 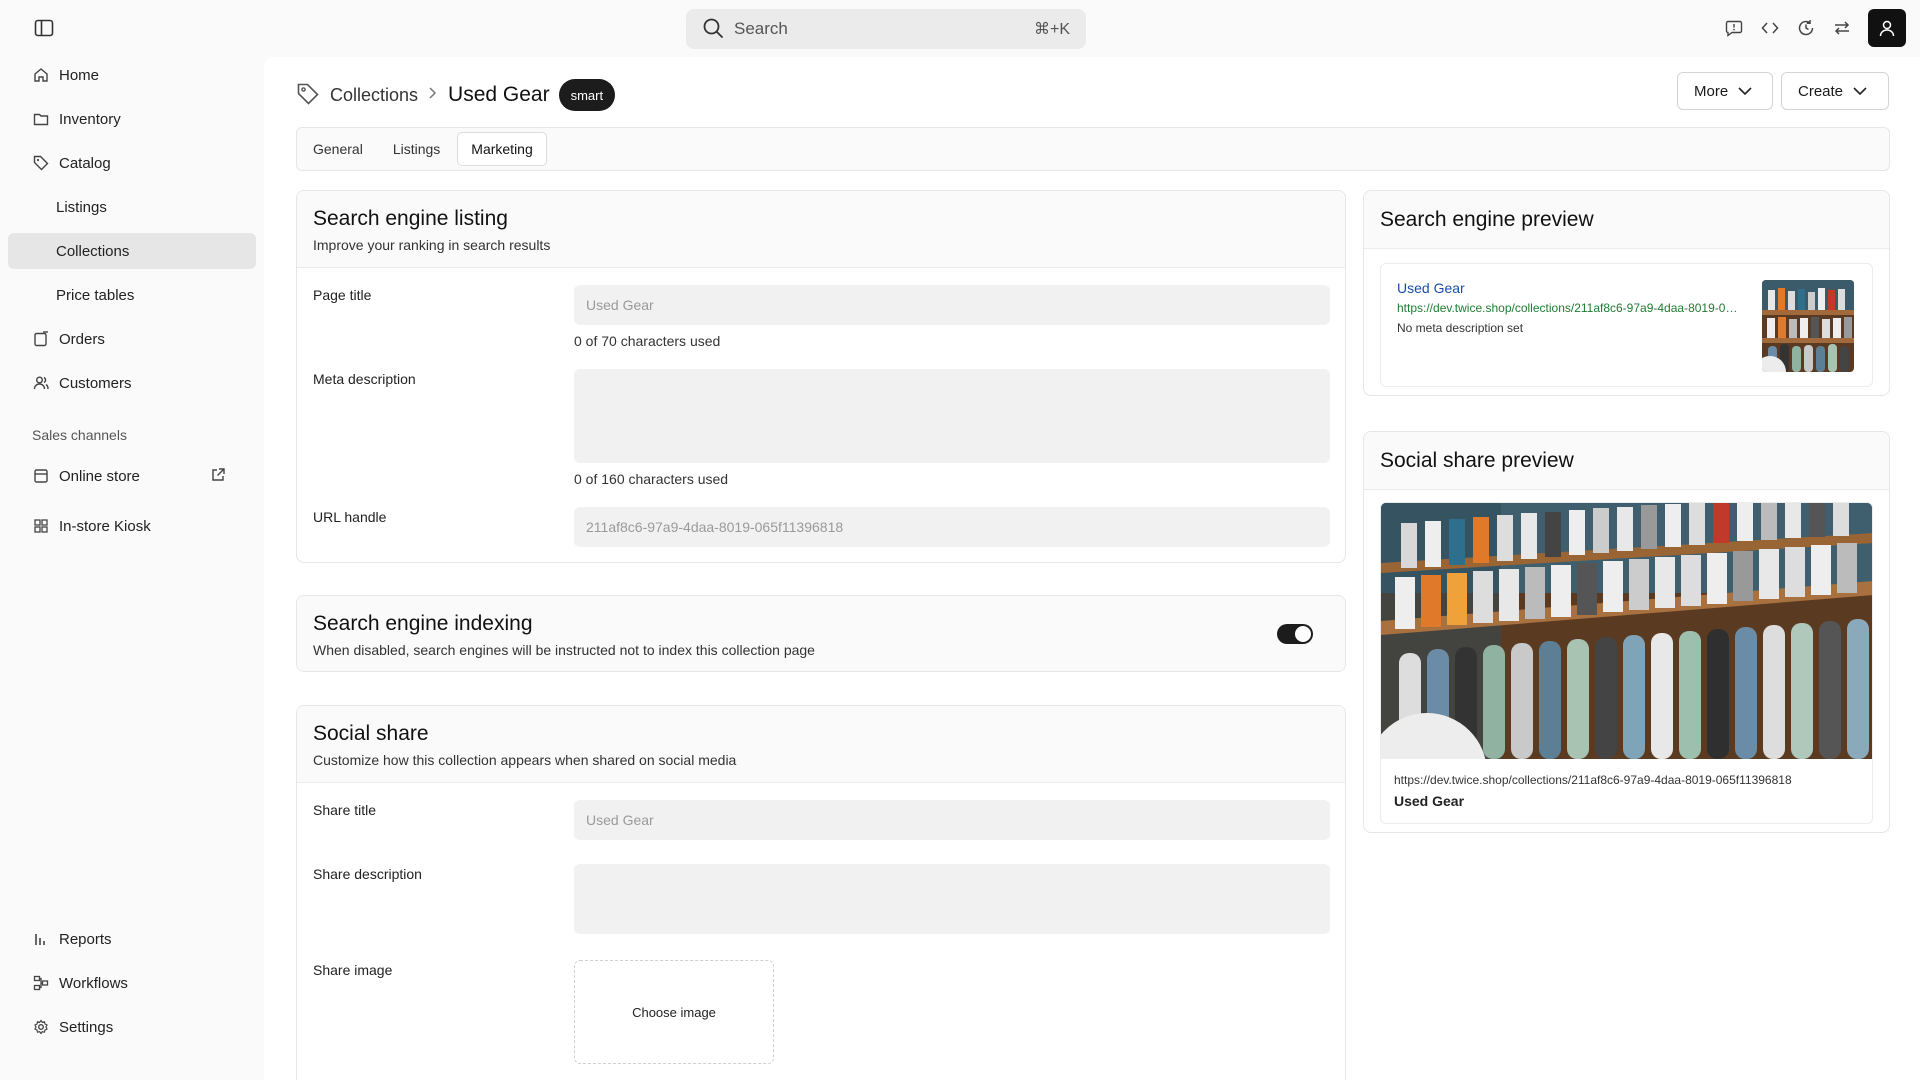 I want to click on search-placeholder: Search, so click(x=761, y=28).